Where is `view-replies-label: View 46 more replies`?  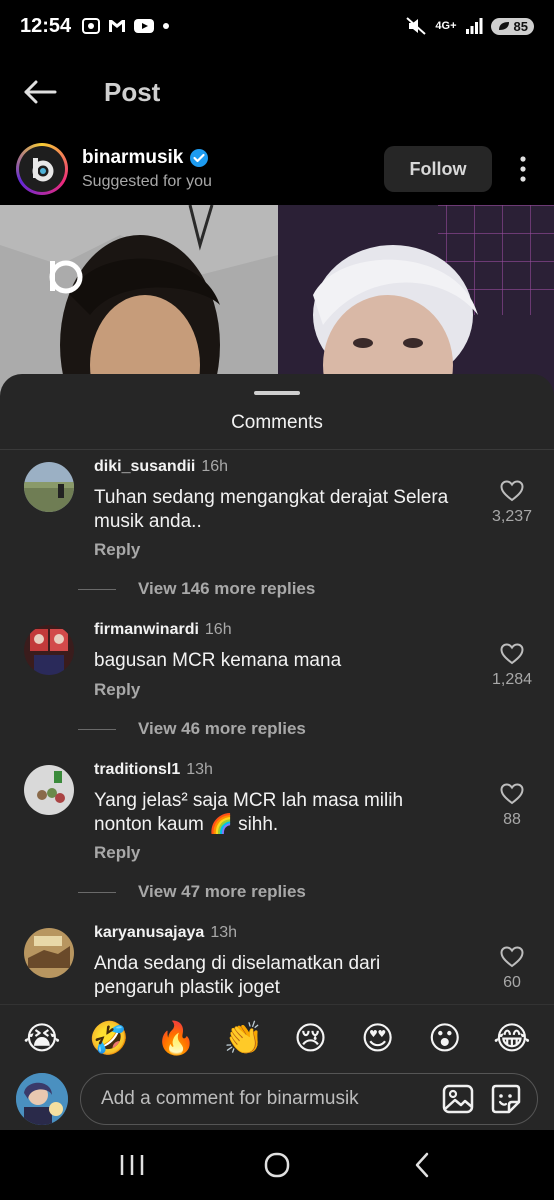
view-replies-label: View 46 more replies is located at coordinates (222, 728).